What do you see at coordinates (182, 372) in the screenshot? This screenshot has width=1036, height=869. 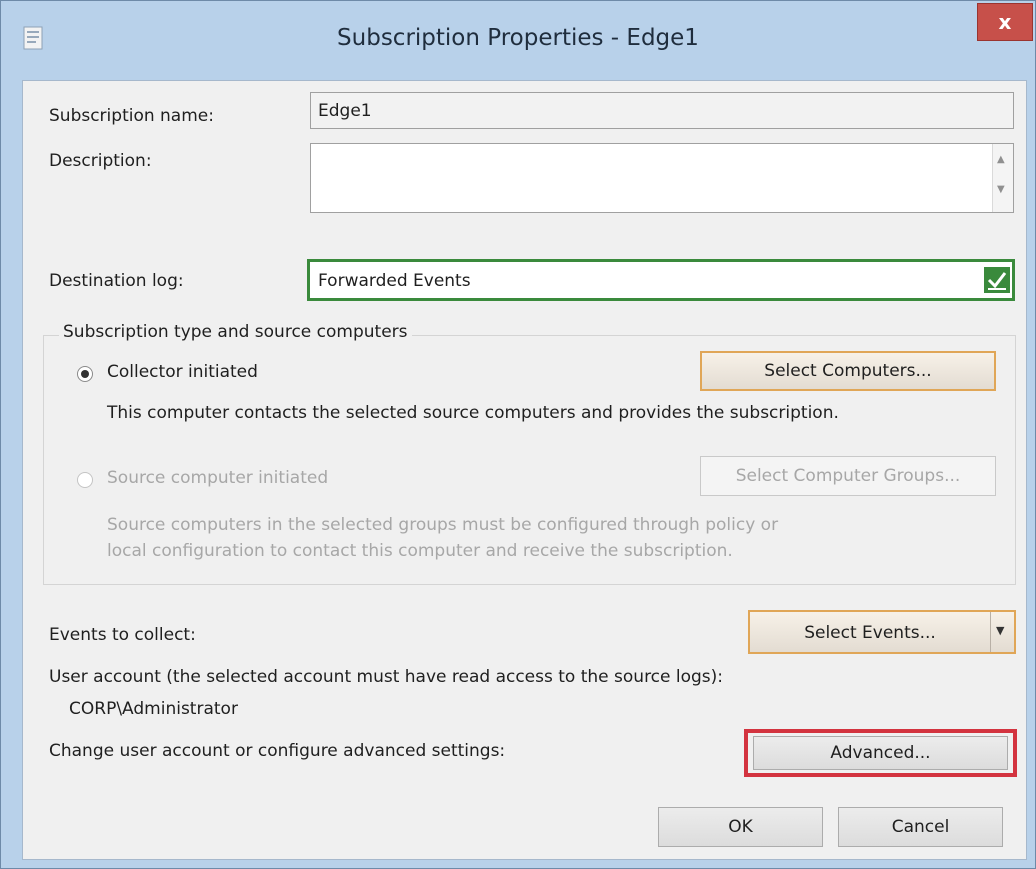 I see `collector-initiated-label: Collector initiated` at bounding box center [182, 372].